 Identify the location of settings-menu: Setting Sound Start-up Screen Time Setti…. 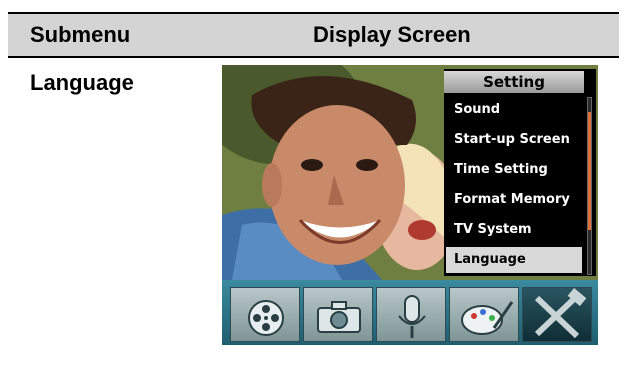
(520, 172).